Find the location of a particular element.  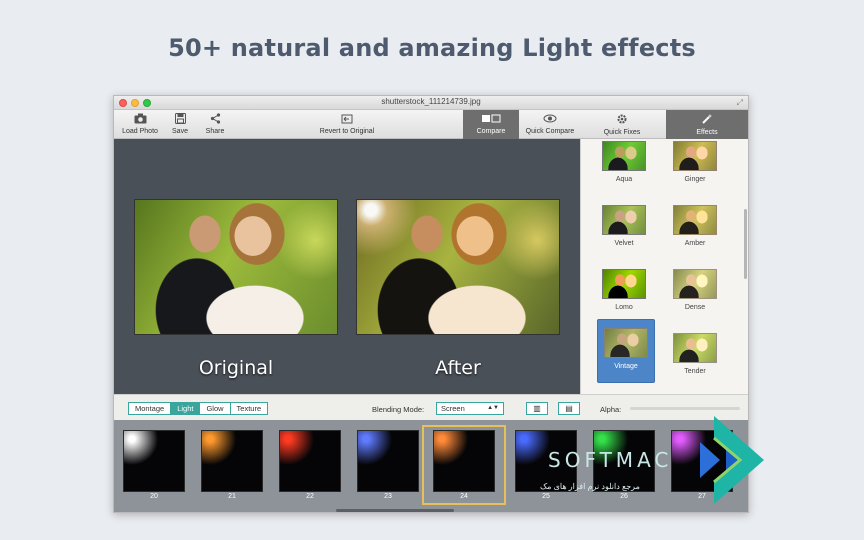

title-bar: shutterstock_111214739.jpg ⤢ is located at coordinates (431, 103).